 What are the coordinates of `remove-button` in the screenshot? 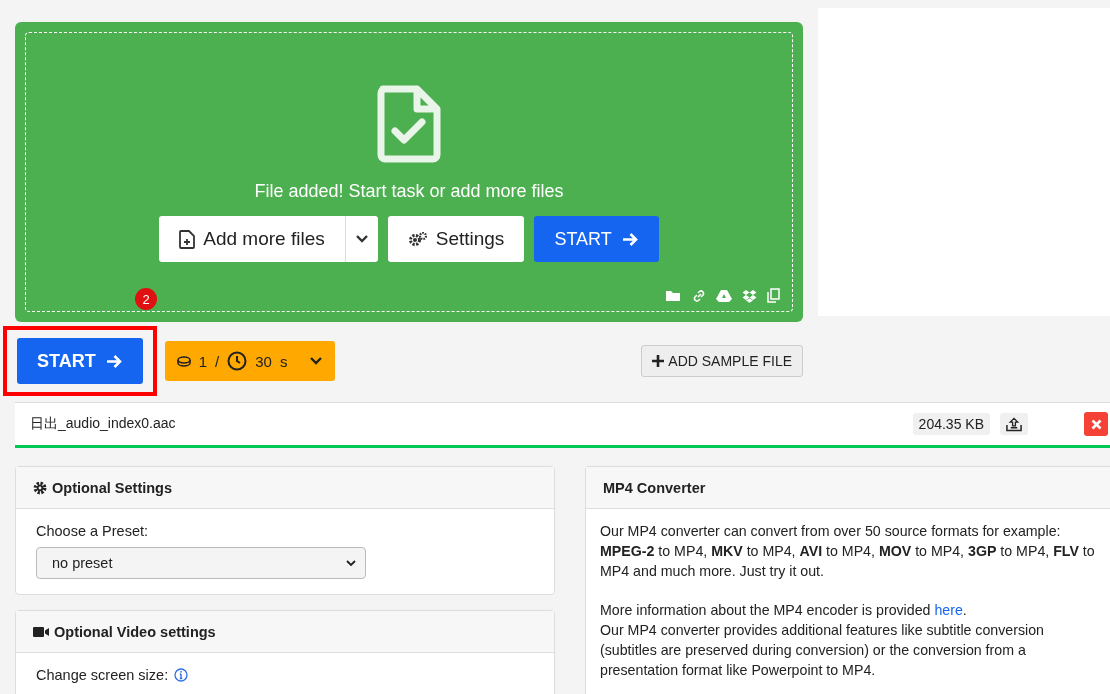 It's located at (1096, 424).